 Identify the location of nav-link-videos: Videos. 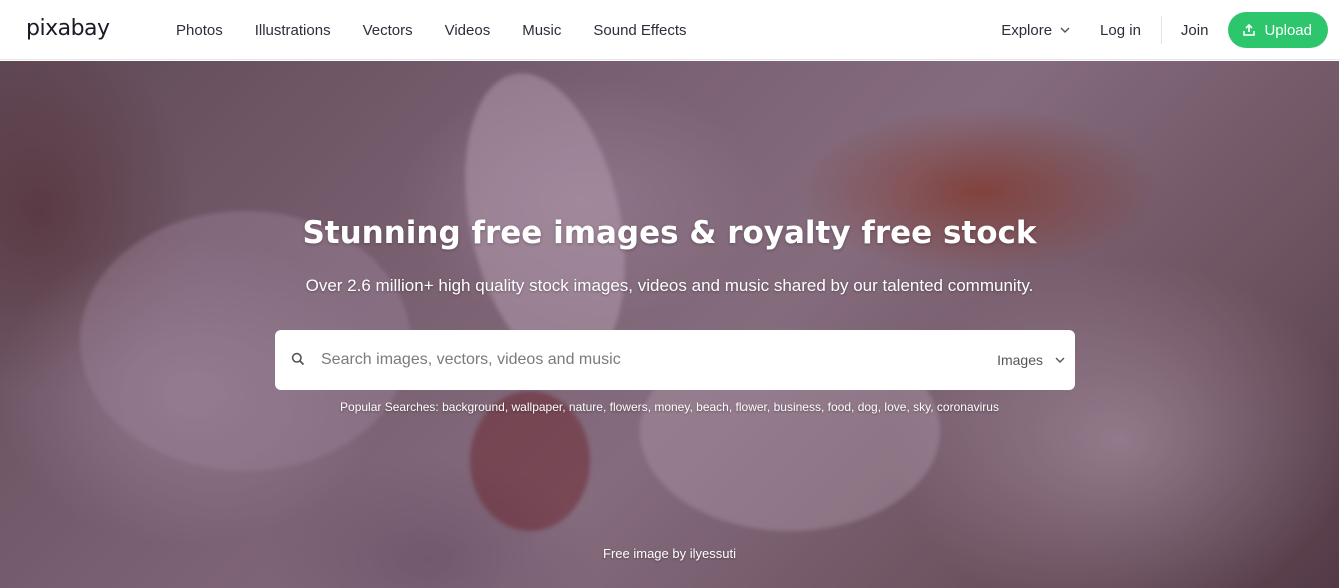
(468, 30).